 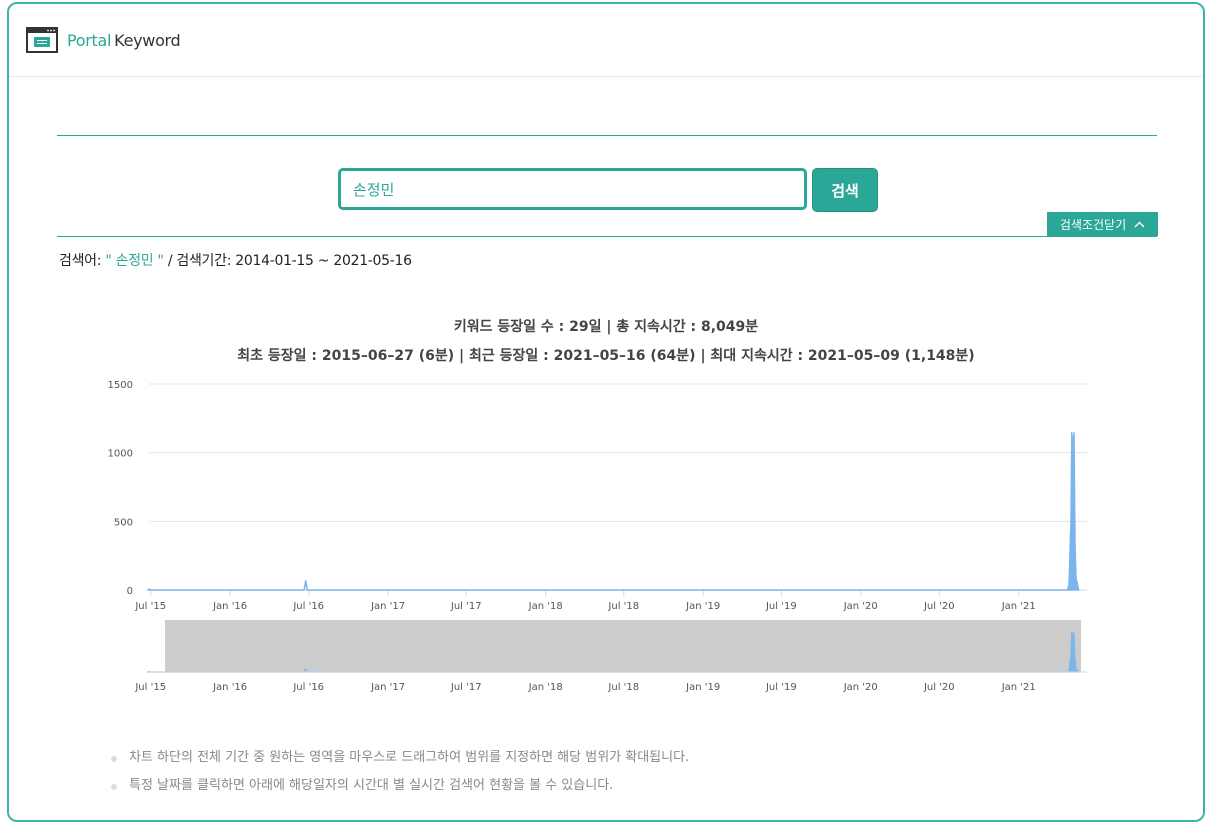 What do you see at coordinates (308, 606) in the screenshot?
I see `x-tick-label: Jul '16` at bounding box center [308, 606].